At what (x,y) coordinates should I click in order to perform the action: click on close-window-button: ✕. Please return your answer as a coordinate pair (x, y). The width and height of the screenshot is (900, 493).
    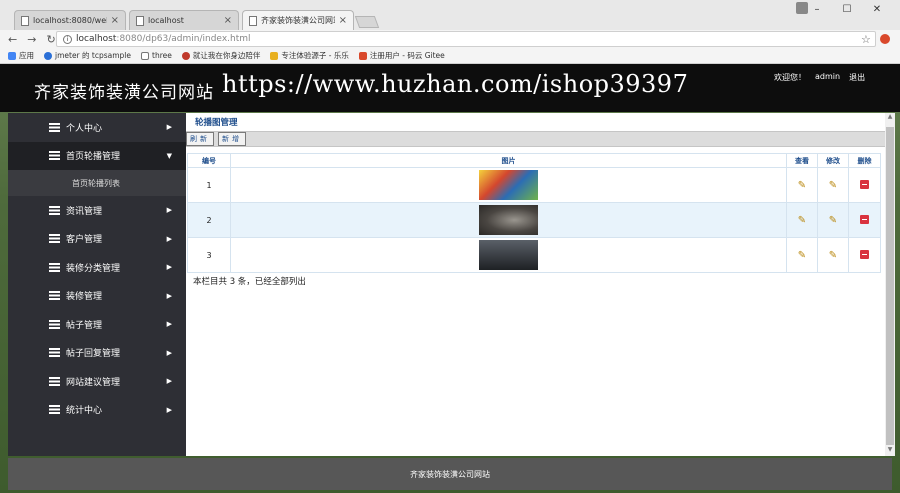
    Looking at the image, I should click on (877, 9).